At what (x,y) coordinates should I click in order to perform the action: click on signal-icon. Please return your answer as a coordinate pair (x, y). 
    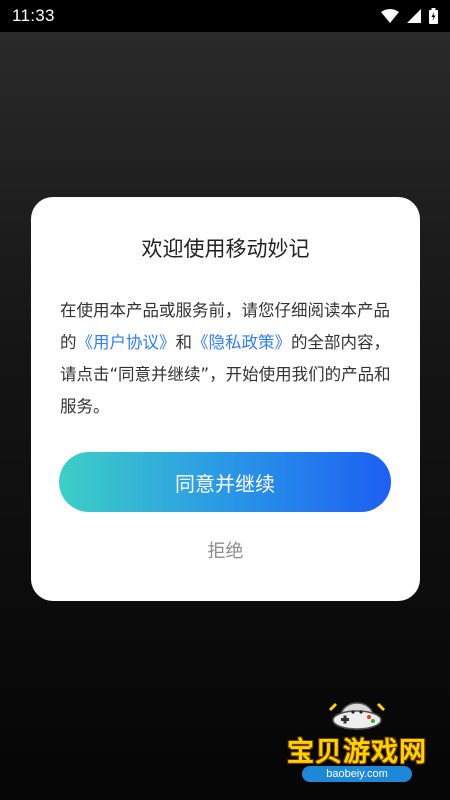
    Looking at the image, I should click on (414, 16).